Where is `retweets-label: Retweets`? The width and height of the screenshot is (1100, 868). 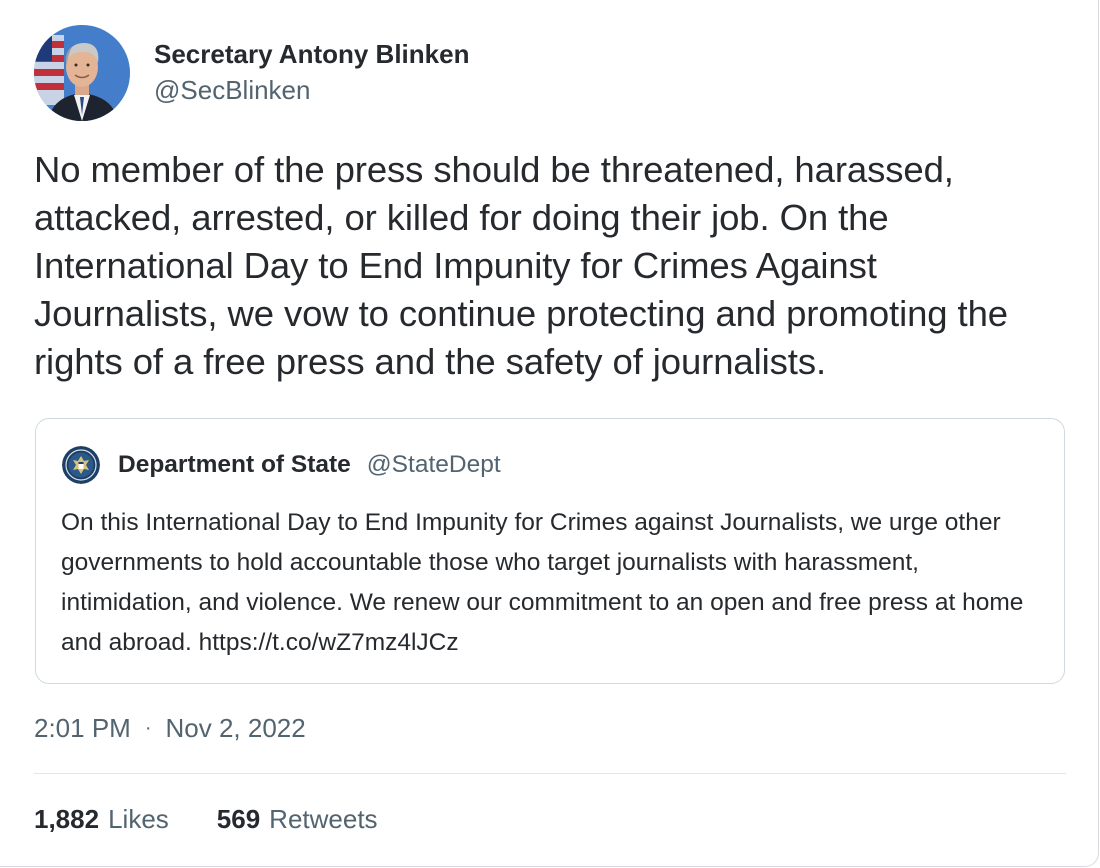 retweets-label: Retweets is located at coordinates (323, 819).